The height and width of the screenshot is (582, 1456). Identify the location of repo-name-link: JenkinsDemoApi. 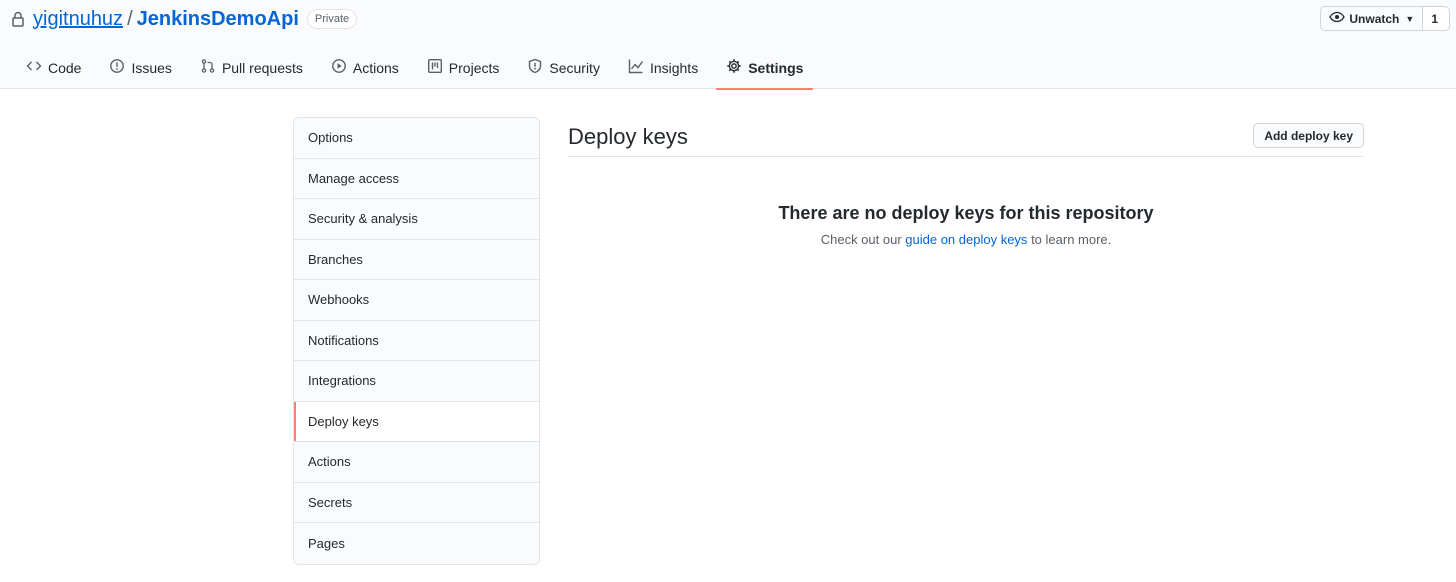
(218, 19).